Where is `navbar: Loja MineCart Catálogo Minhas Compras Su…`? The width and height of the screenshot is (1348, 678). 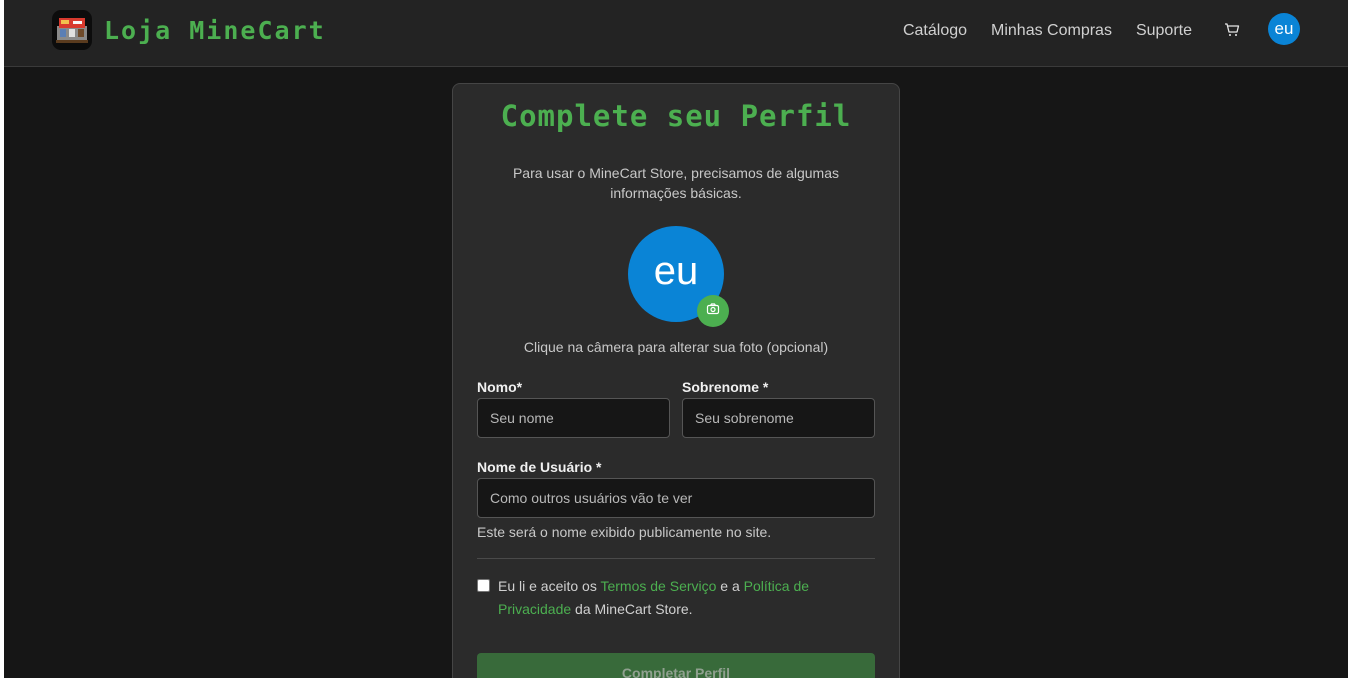 navbar: Loja MineCart Catálogo Minhas Compras Su… is located at coordinates (676, 33).